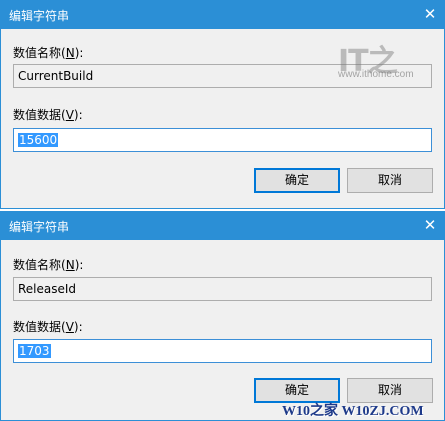 The height and width of the screenshot is (421, 445). I want to click on value-data-input: 1703, so click(222, 351).